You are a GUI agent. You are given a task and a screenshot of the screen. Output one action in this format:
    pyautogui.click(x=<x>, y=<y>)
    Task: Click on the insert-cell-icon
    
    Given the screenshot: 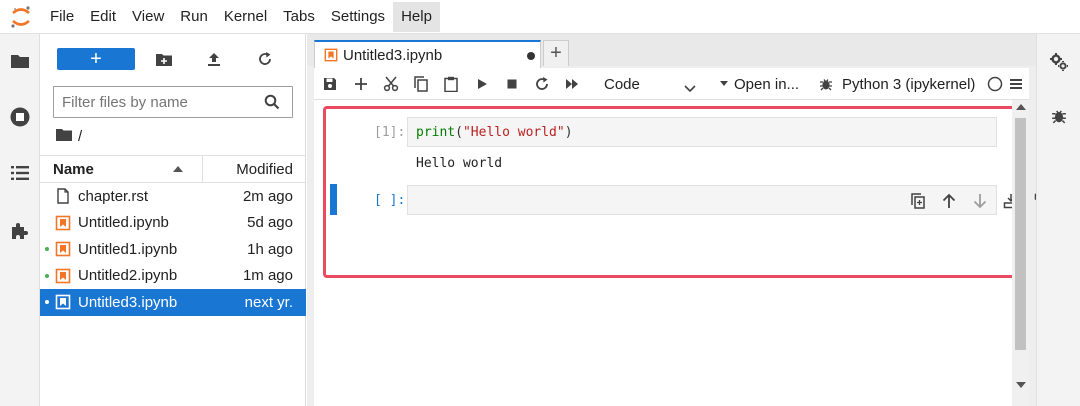 What is the action you would take?
    pyautogui.click(x=361, y=84)
    